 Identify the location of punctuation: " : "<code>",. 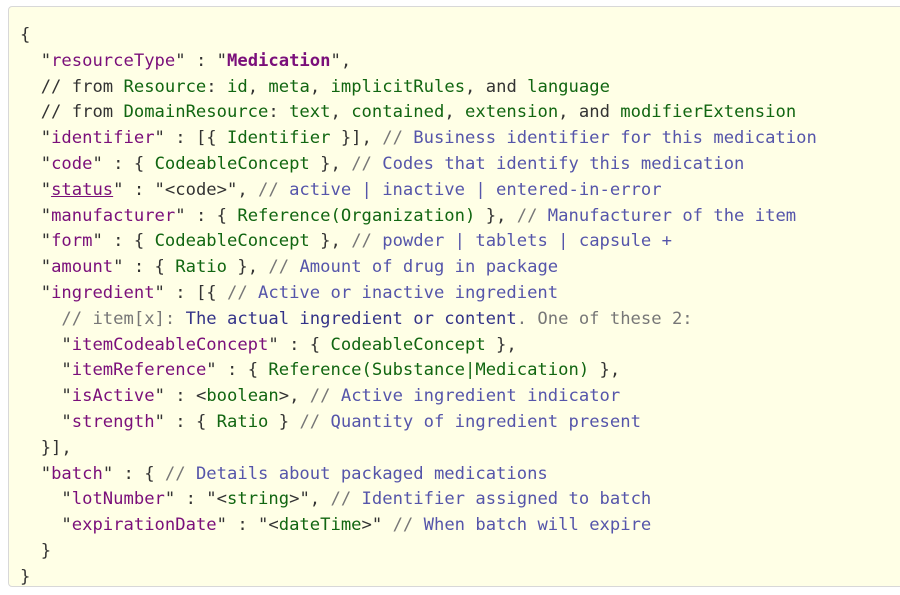
(186, 189).